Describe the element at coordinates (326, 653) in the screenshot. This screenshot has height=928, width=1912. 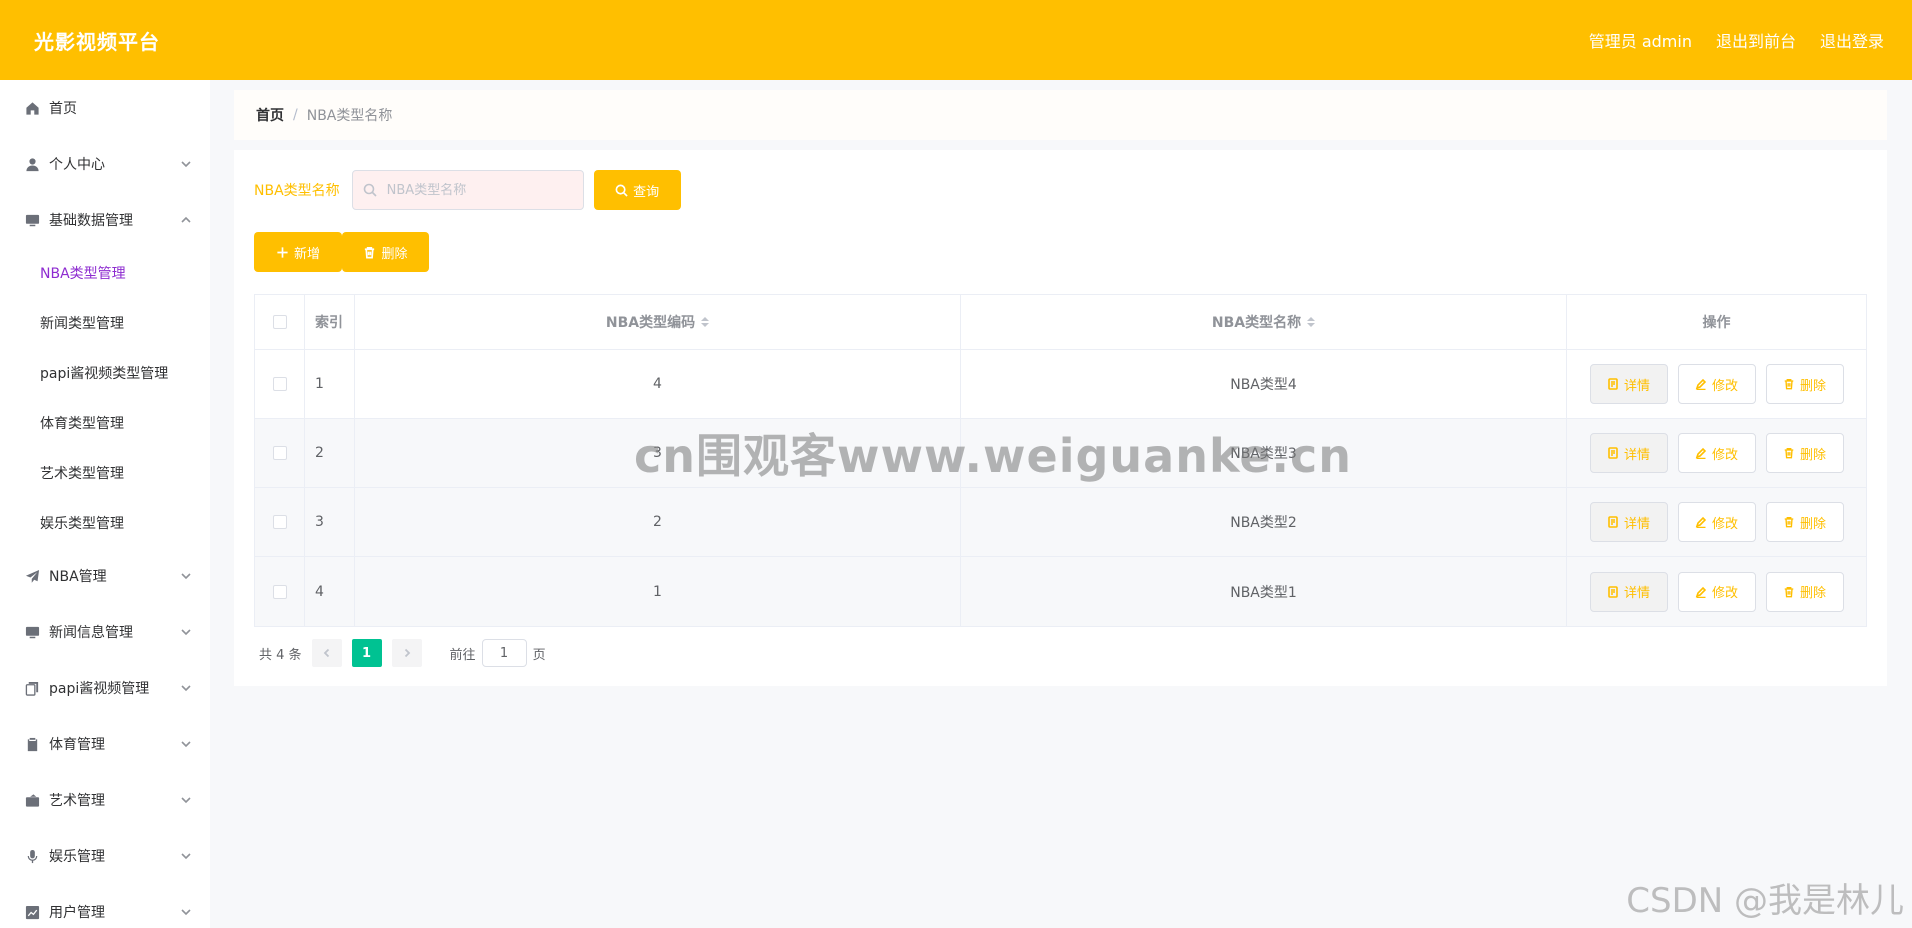
I see `prev-page-button` at that location.